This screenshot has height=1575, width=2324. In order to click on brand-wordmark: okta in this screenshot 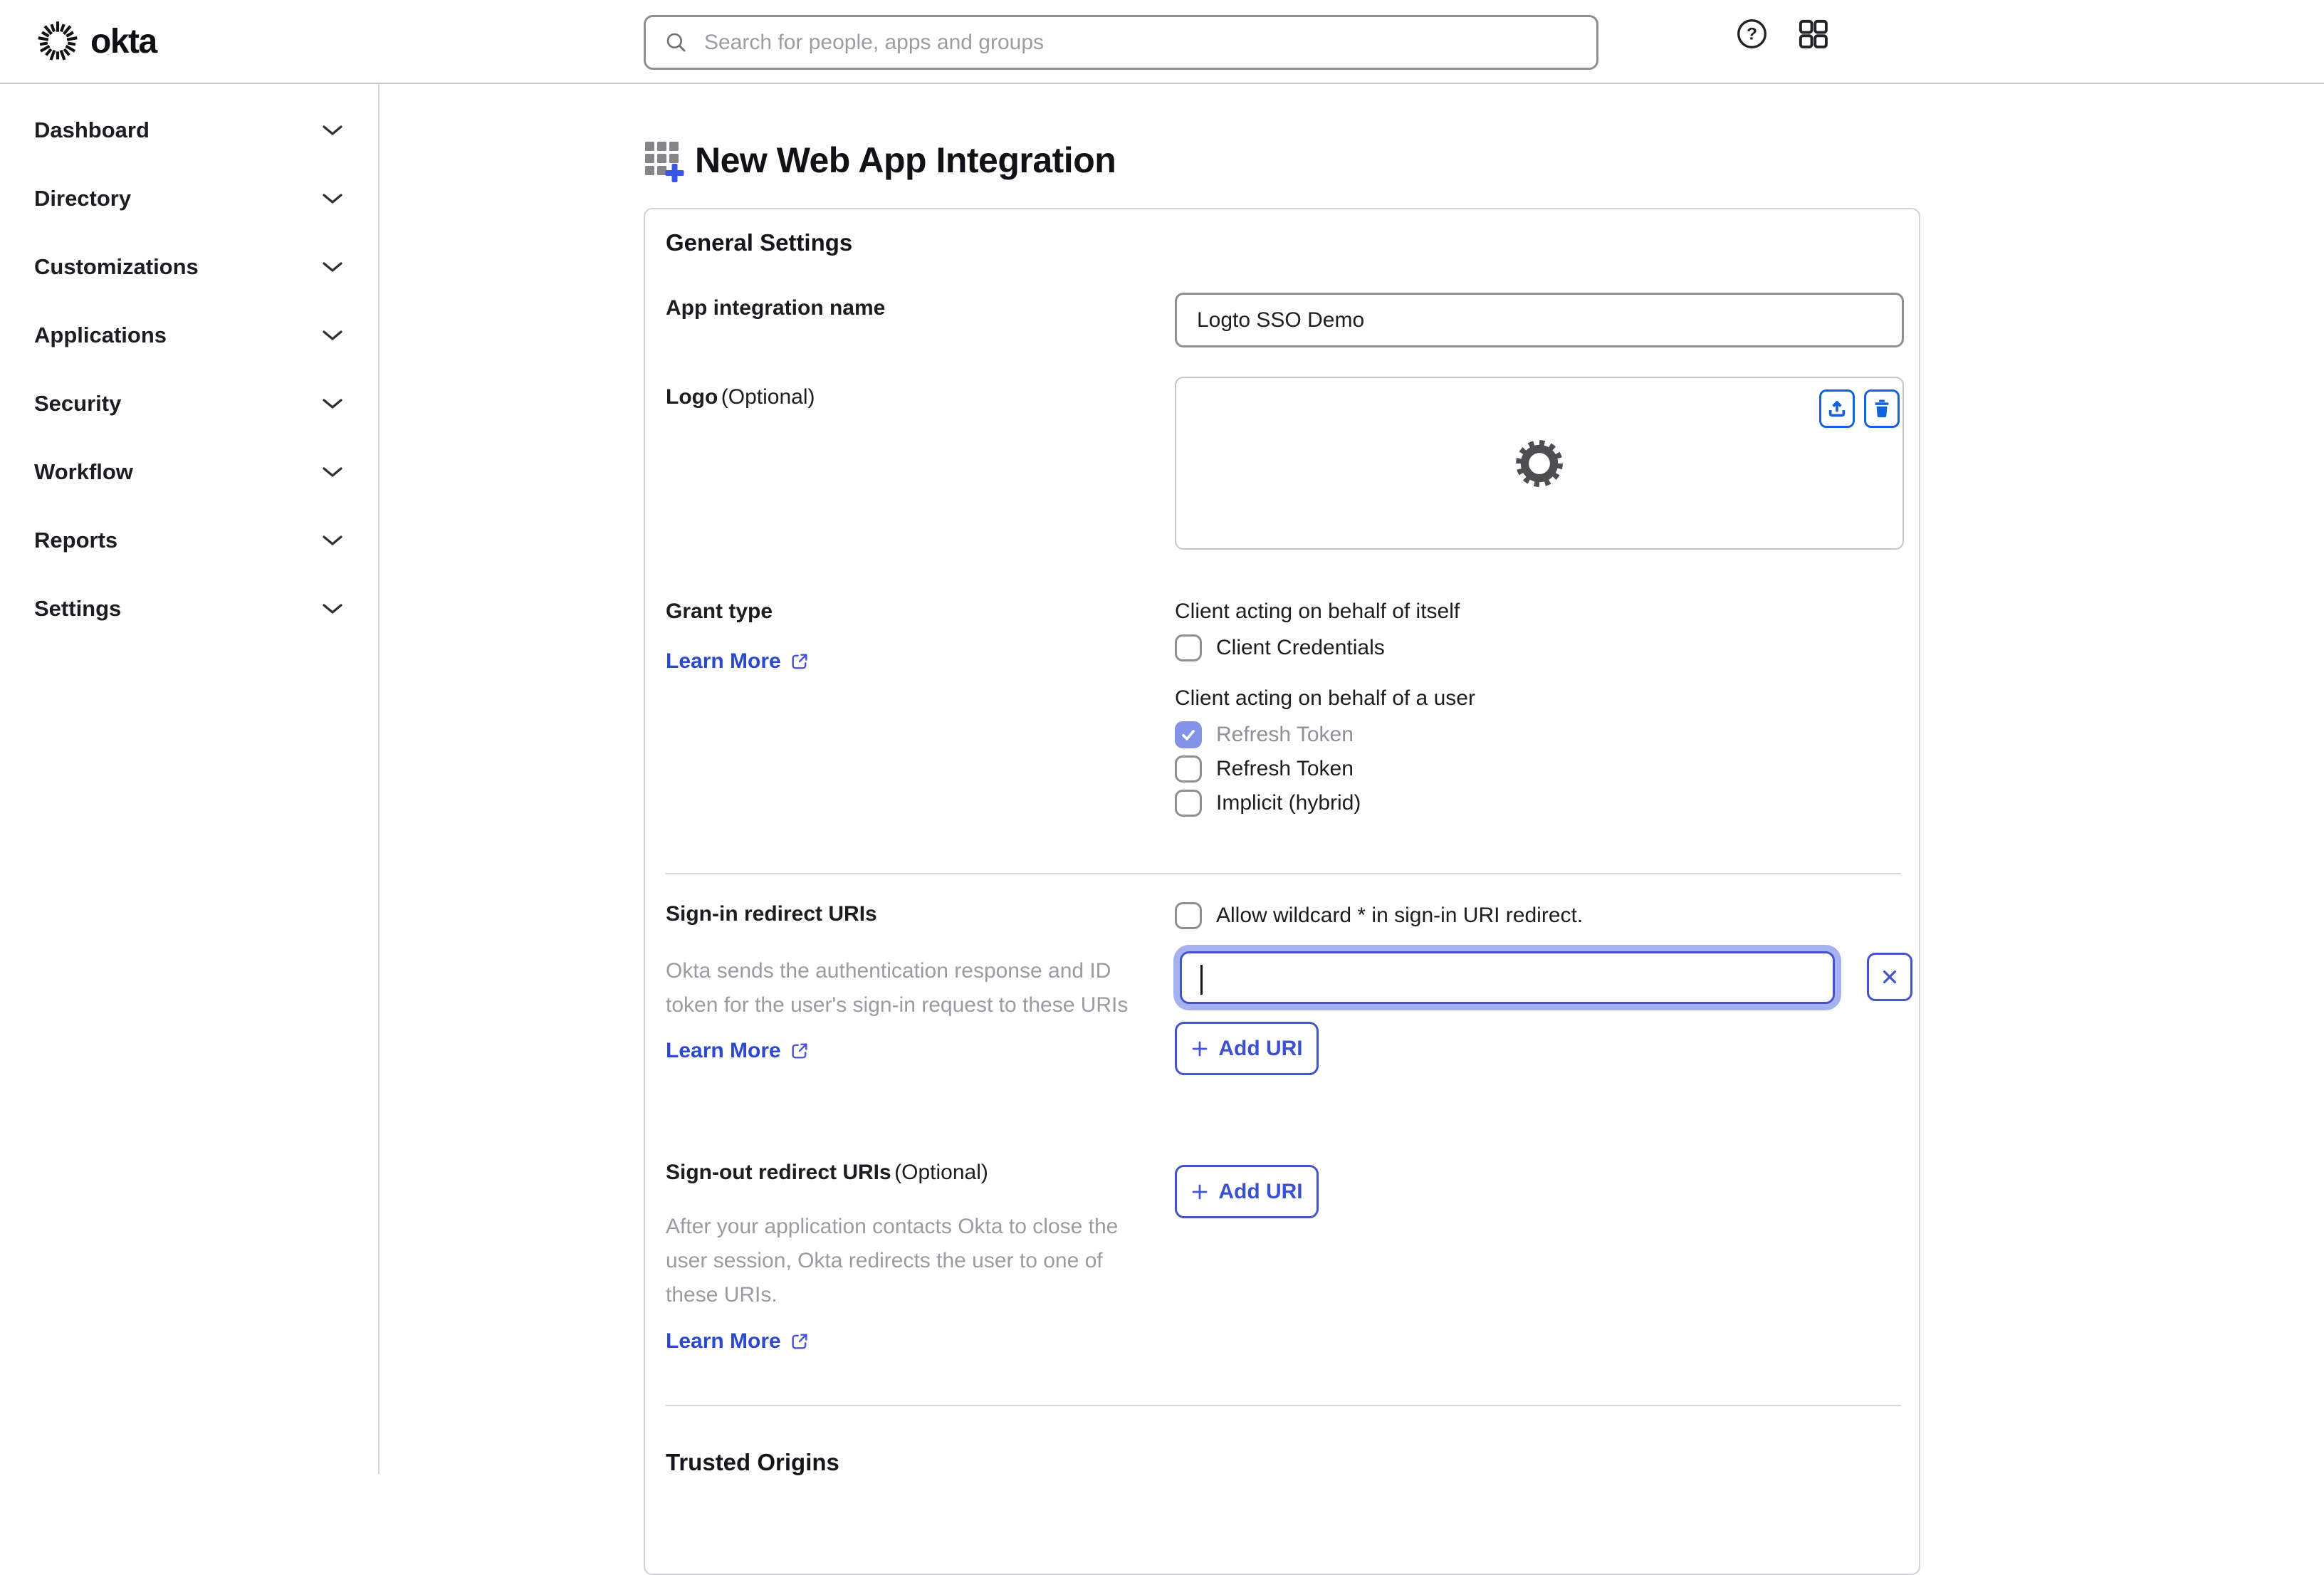, I will do `click(123, 41)`.